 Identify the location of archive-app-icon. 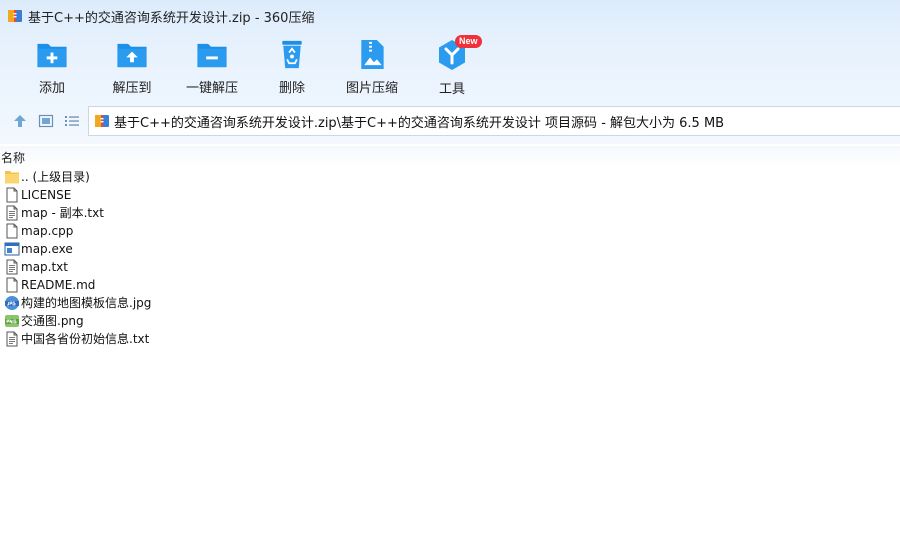
(15, 16).